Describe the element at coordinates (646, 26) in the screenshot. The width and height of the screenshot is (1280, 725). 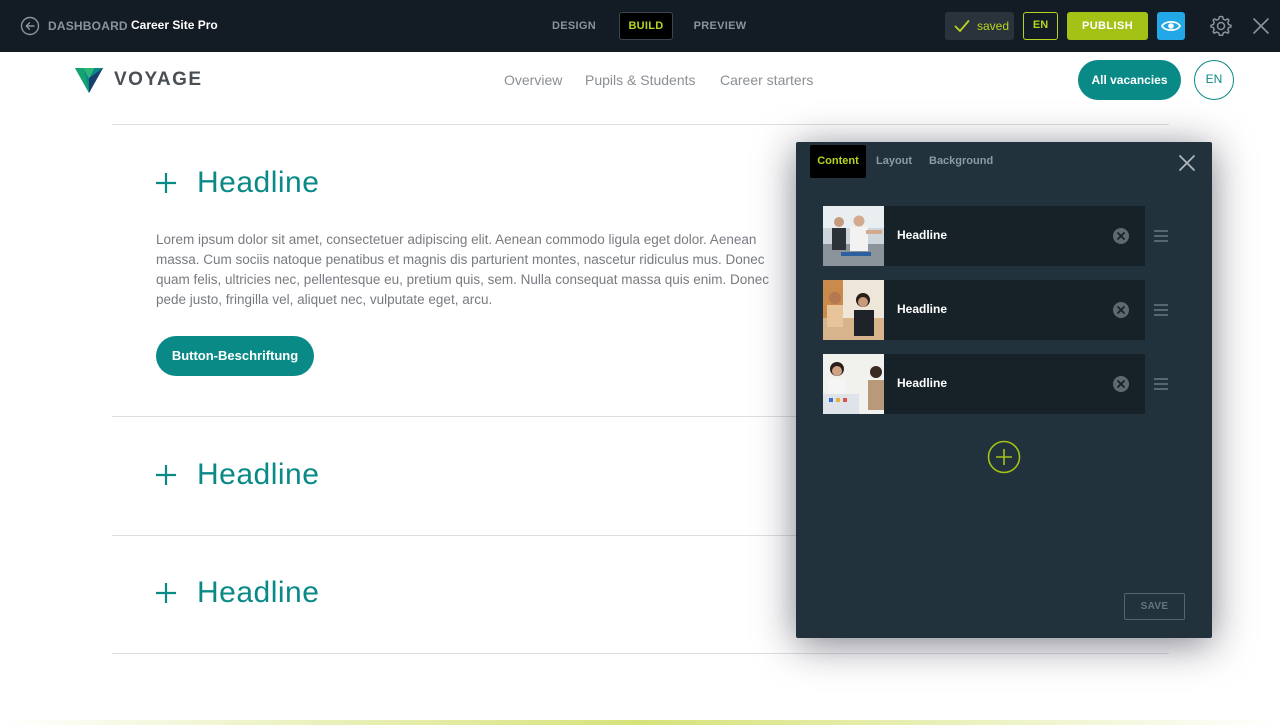
I see `tab-build: BUILD` at that location.